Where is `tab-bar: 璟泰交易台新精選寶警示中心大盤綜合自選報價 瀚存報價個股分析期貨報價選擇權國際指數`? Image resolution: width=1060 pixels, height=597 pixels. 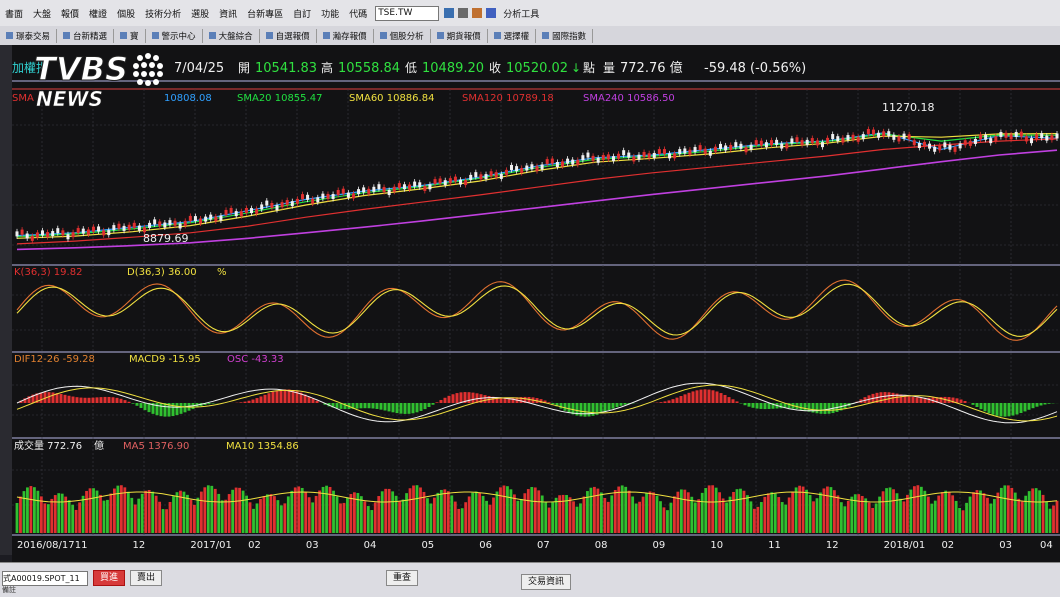
tab-bar: 璟泰交易台新精選寶警示中心大盤綜合自選報價 瀚存報價個股分析期貨報價選擇權國際指數 is located at coordinates (530, 36).